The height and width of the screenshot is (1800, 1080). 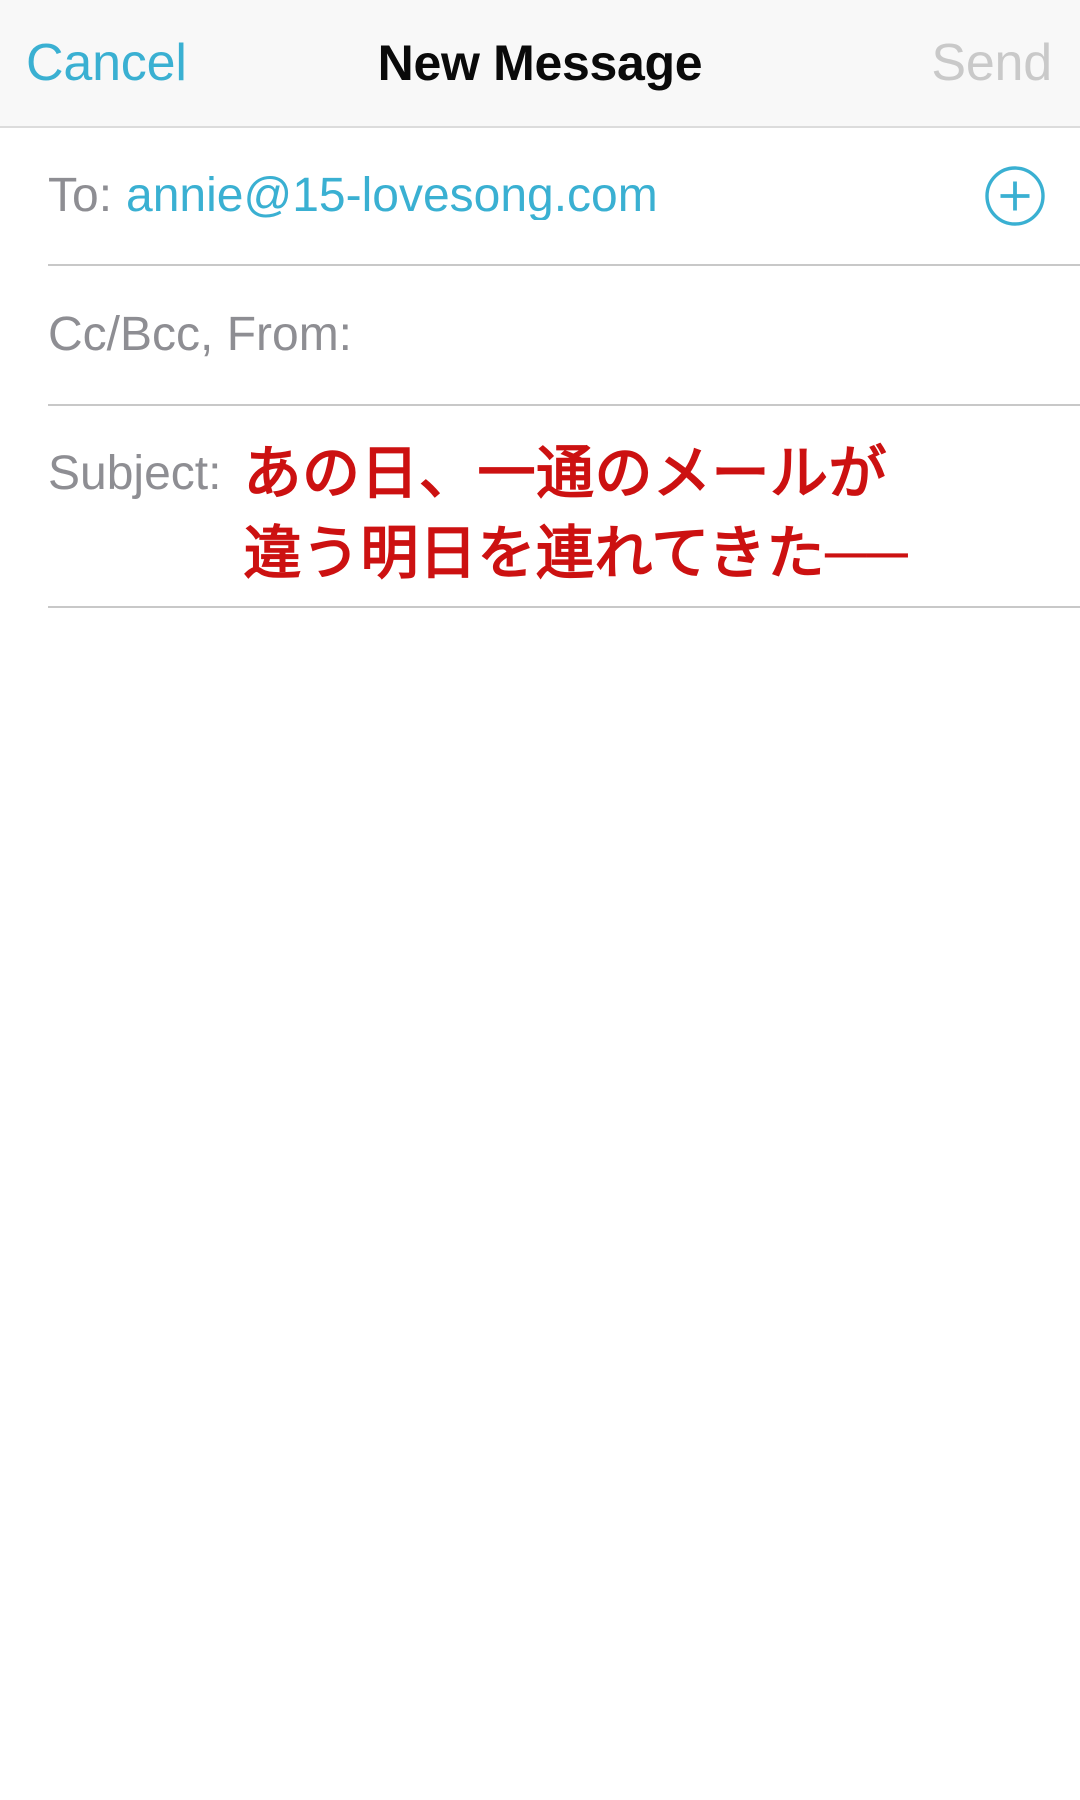 I want to click on subject-line-2: 違う明日を連れてきた──, so click(x=576, y=554).